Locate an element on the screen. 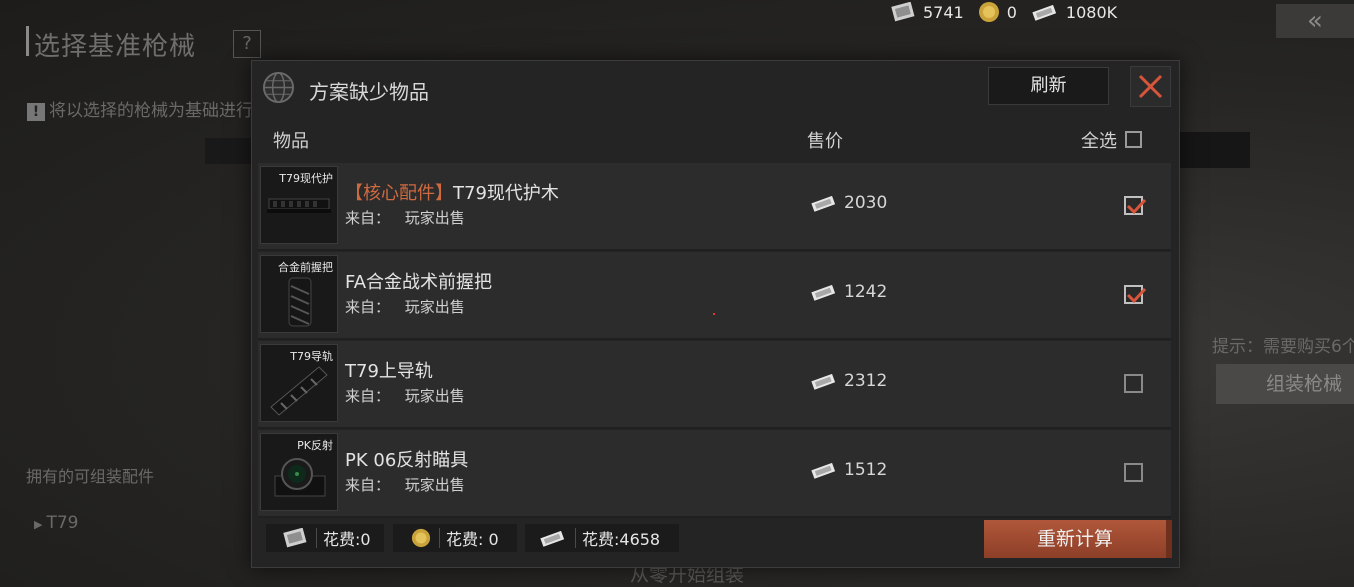 Image resolution: width=1354 pixels, height=587 pixels. play-icon: ▶ is located at coordinates (38, 524).